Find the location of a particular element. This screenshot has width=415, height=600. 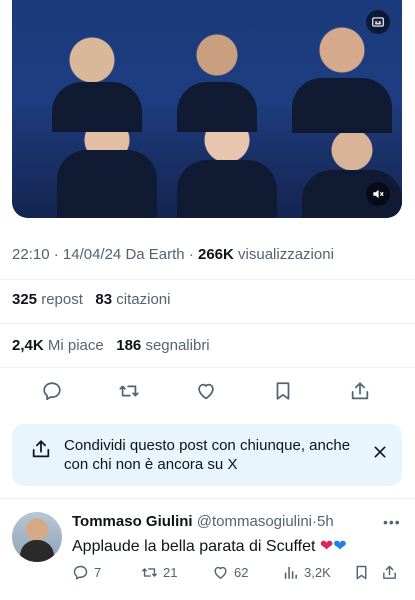

reply-reposts-count: 21 is located at coordinates (170, 572).